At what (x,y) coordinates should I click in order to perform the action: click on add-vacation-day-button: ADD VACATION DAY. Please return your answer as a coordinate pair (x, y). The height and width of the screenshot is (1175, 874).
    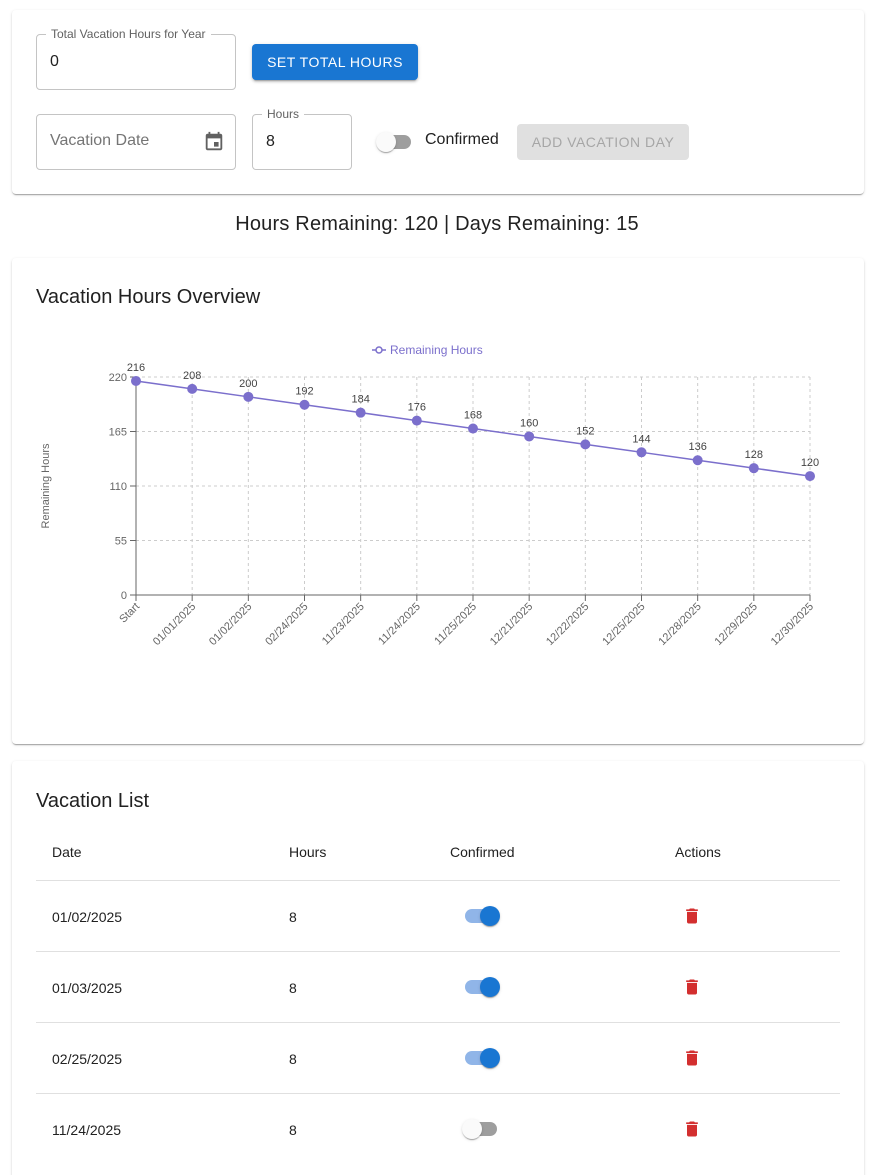
    Looking at the image, I should click on (603, 142).